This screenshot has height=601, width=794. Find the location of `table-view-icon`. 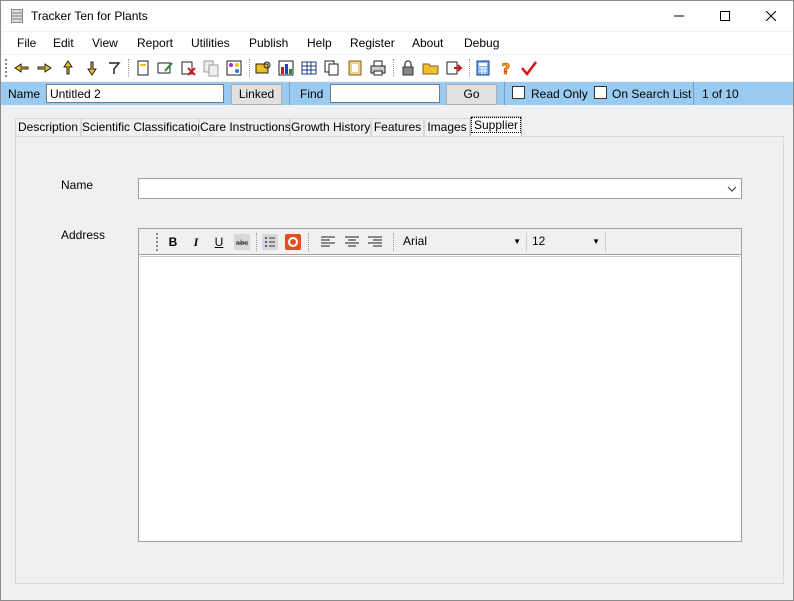

table-view-icon is located at coordinates (309, 68).